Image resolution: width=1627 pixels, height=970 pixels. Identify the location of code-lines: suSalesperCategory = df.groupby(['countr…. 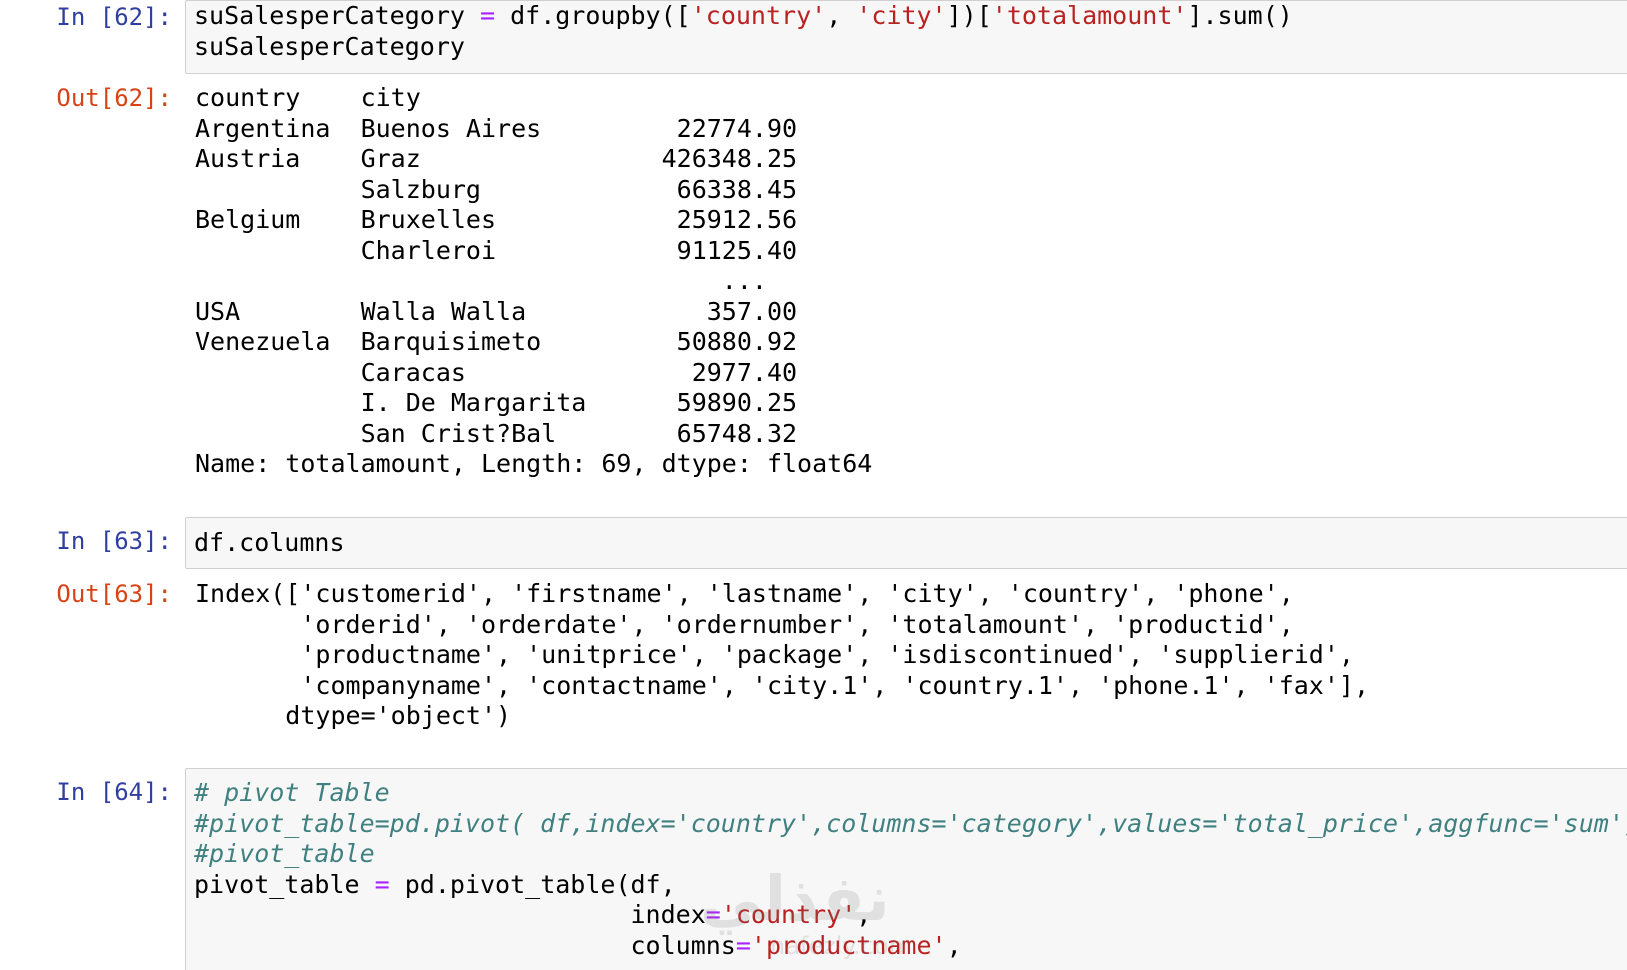
(743, 31).